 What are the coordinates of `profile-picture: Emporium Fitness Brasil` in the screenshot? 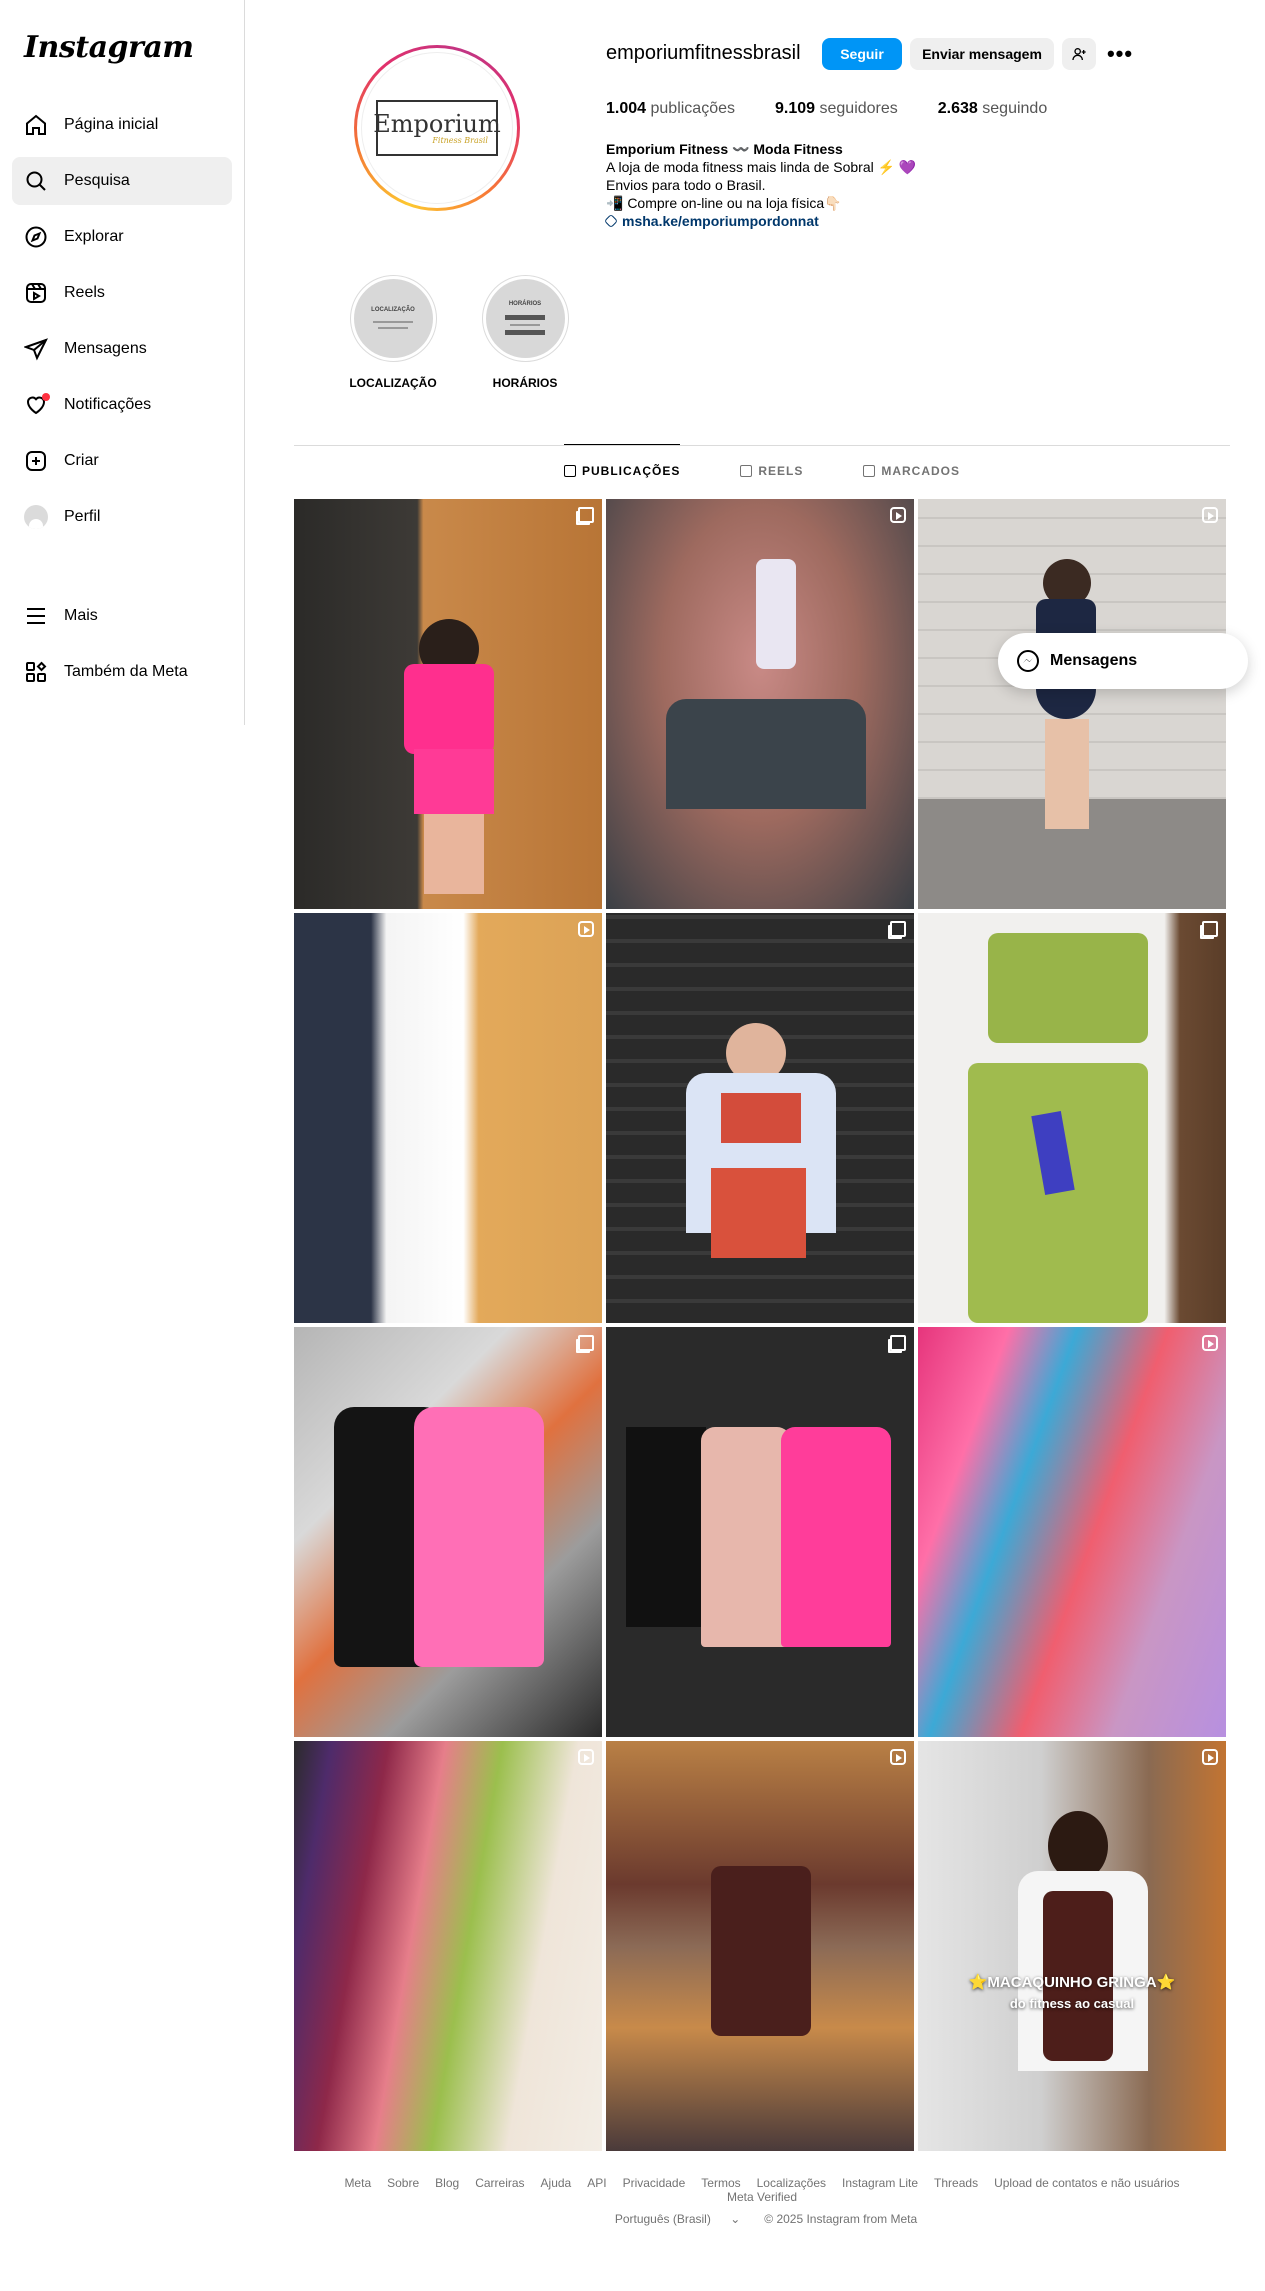 It's located at (437, 128).